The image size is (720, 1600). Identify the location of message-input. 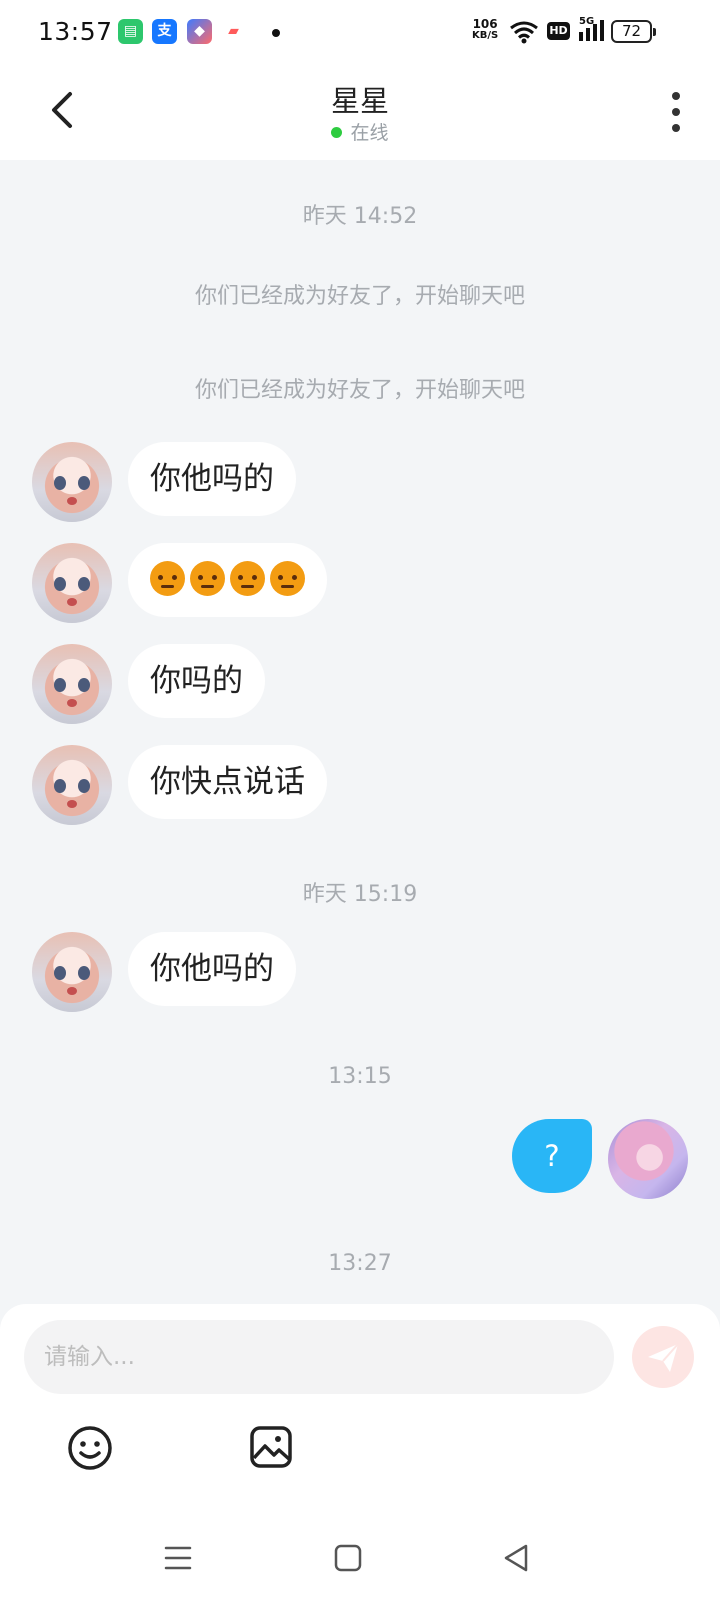
(319, 1357).